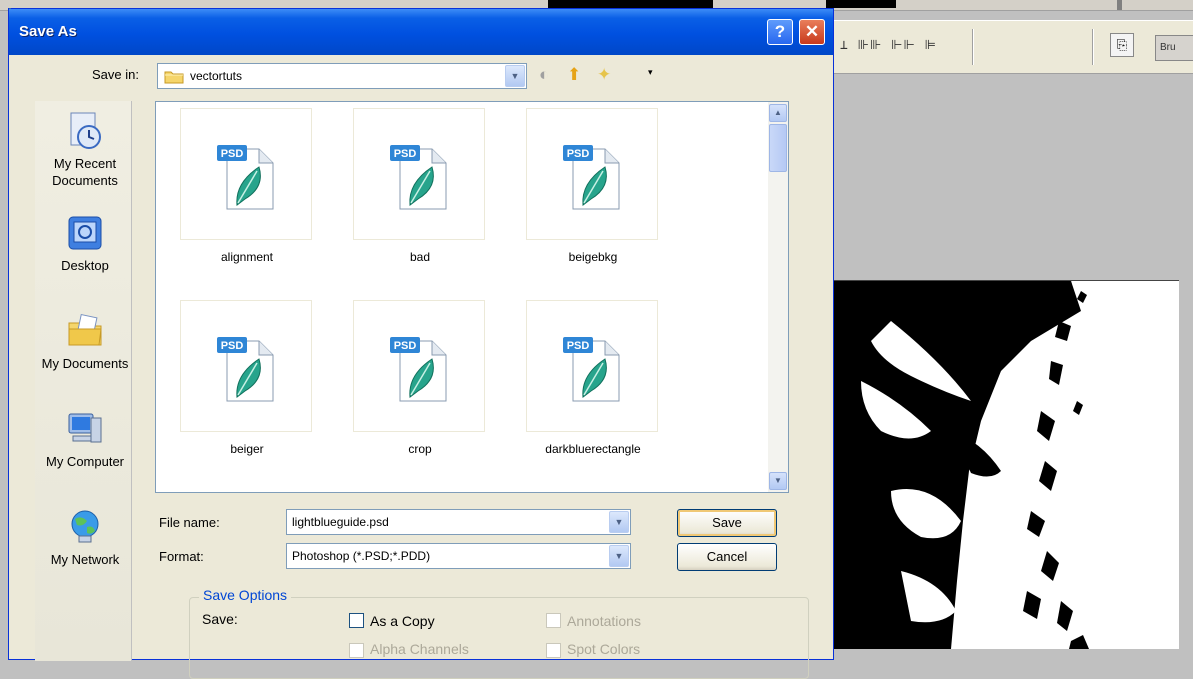 Image resolution: width=1193 pixels, height=679 pixels. Describe the element at coordinates (340, 522) in the screenshot. I see `file-name-value: lightblueguide.psd` at that location.